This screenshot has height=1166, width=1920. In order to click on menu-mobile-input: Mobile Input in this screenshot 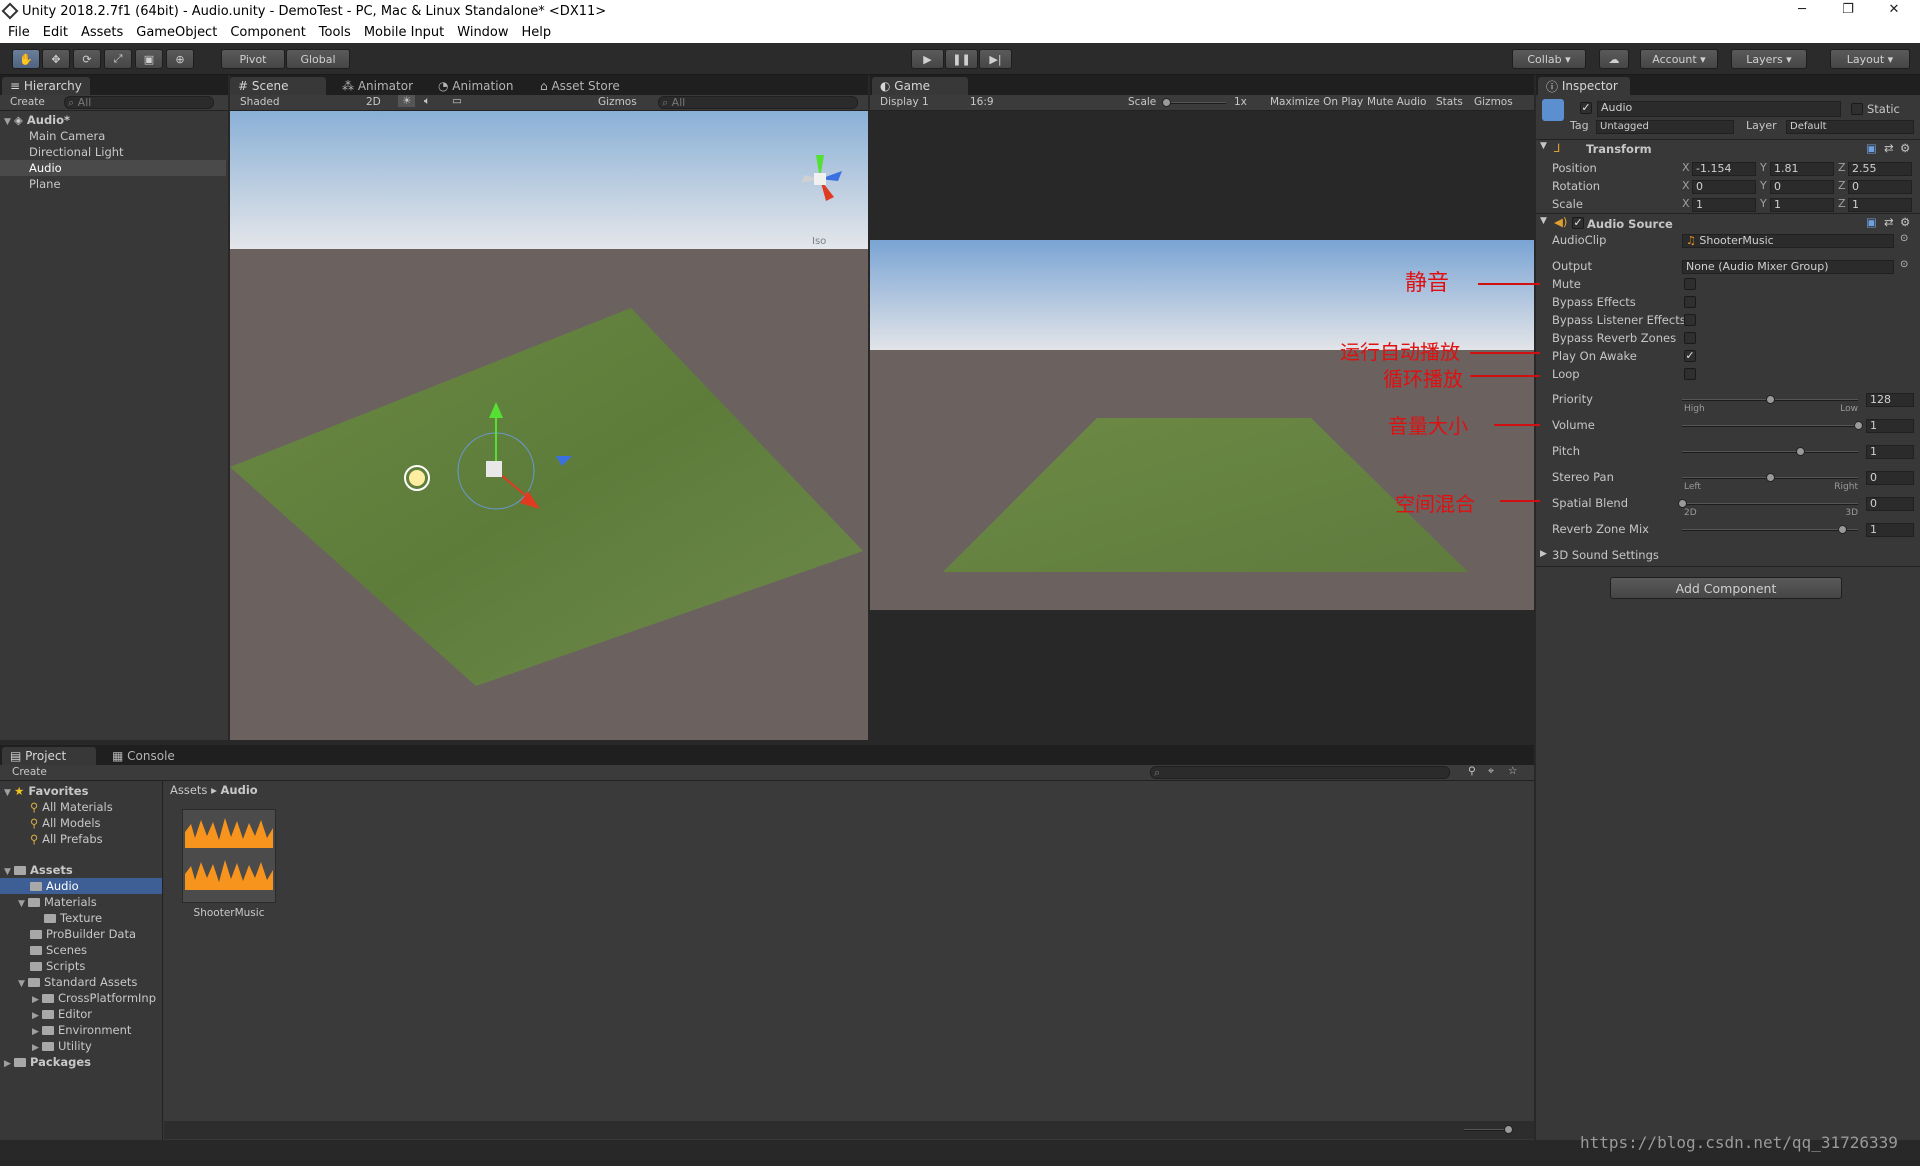, I will do `click(404, 32)`.